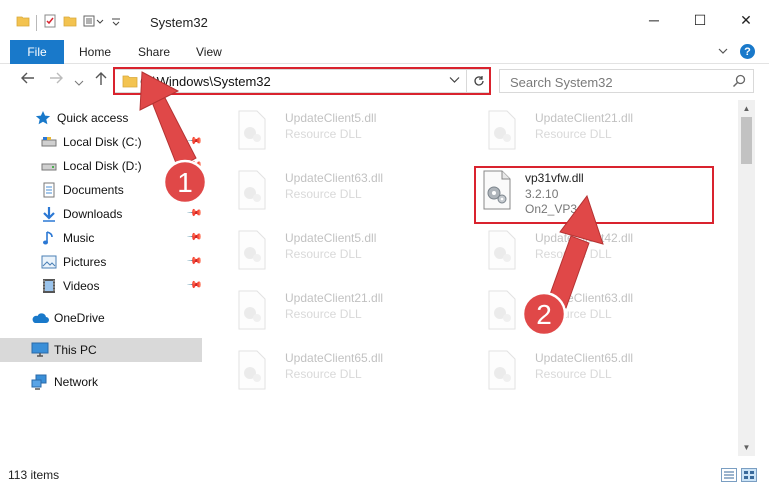  What do you see at coordinates (584, 238) in the screenshot?
I see `file-name: UpdateClient42.dll` at bounding box center [584, 238].